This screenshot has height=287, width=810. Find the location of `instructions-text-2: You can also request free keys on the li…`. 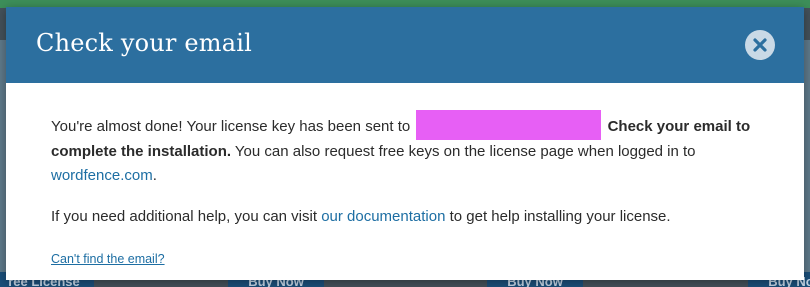

instructions-text-2: You can also request free keys on the li… is located at coordinates (463, 151).